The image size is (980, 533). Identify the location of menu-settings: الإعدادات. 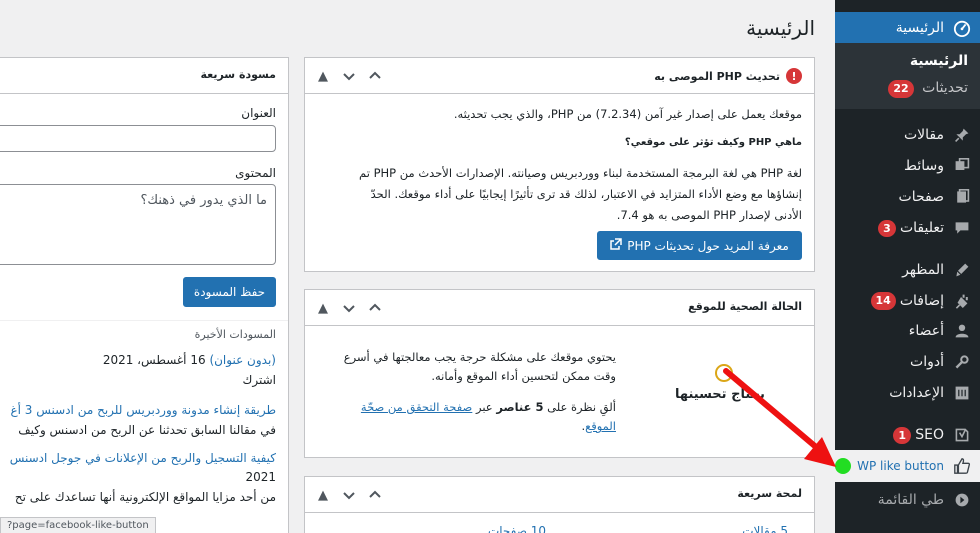
(907, 393).